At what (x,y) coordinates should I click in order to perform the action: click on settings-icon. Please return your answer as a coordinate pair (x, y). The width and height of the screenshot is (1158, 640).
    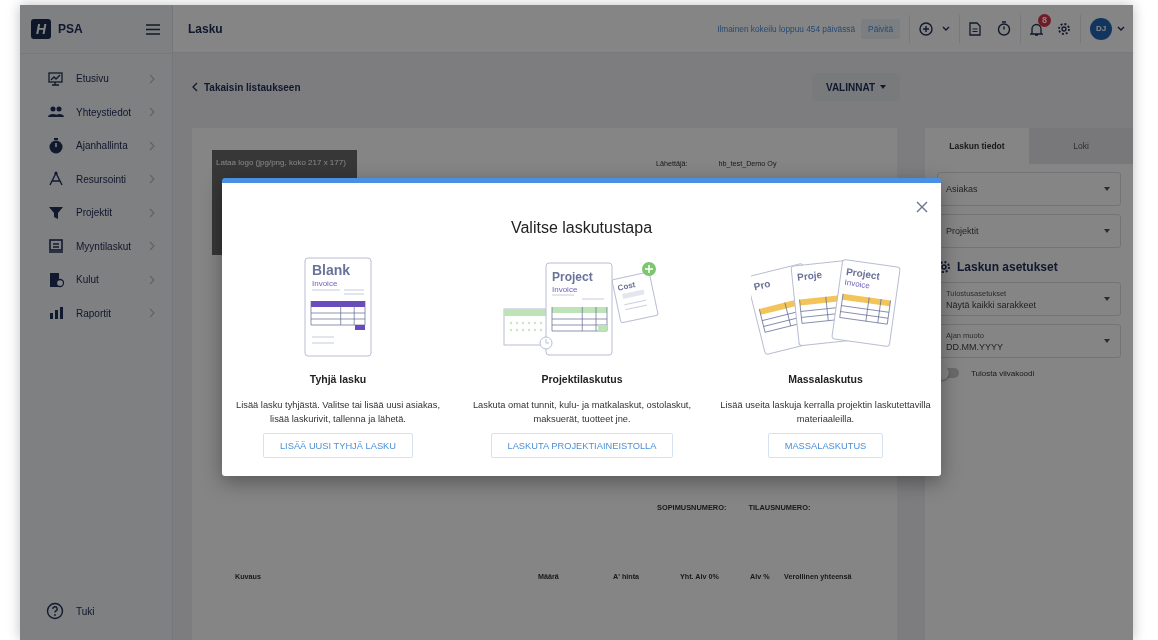
    Looking at the image, I should click on (1064, 28).